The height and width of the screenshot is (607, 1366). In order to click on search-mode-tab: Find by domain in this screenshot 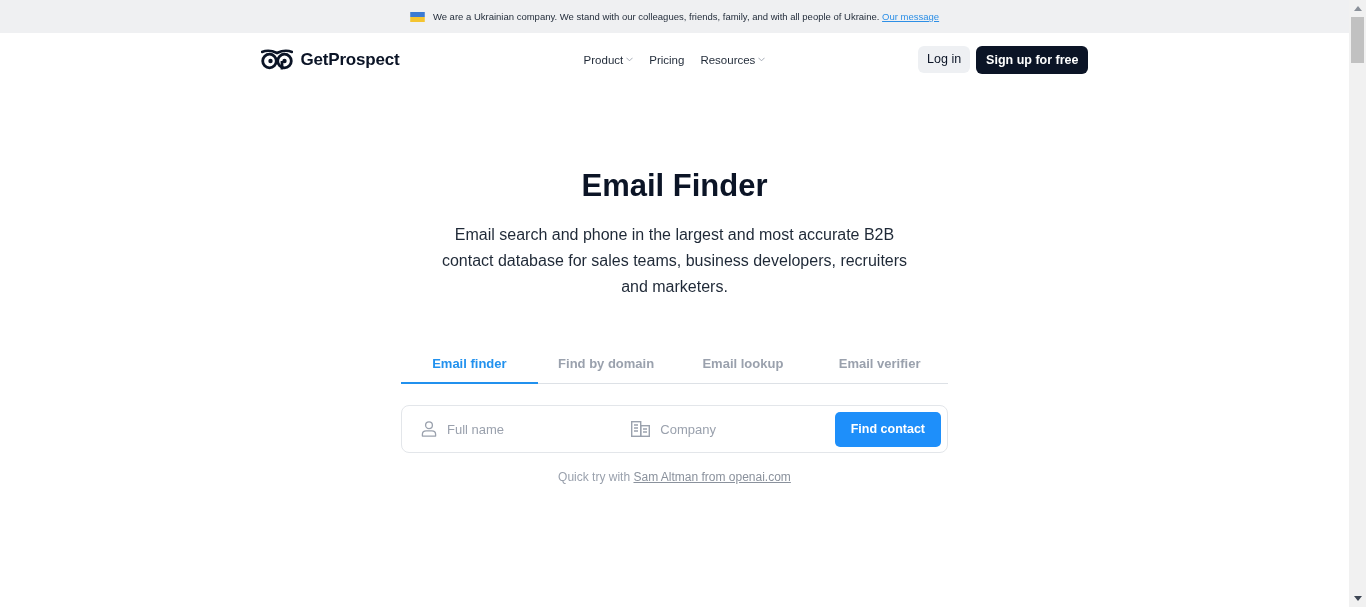, I will do `click(606, 364)`.